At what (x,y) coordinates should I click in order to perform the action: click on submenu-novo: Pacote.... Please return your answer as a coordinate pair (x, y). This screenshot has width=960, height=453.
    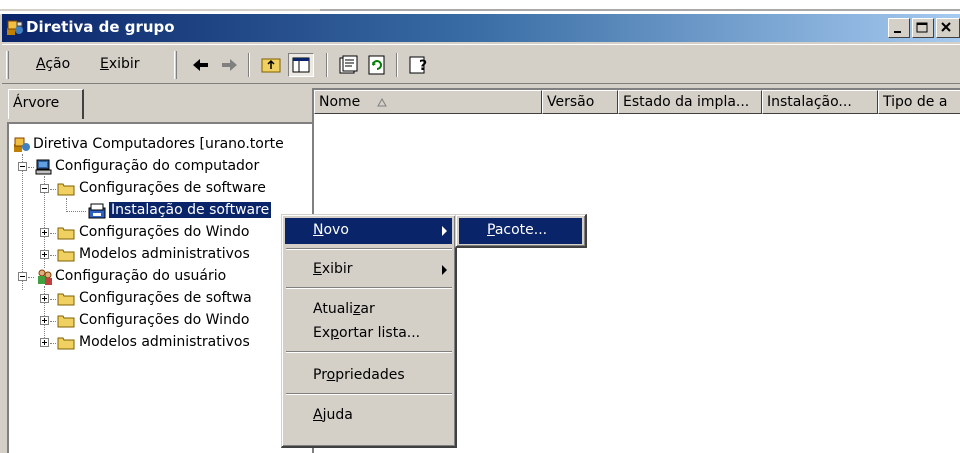
    Looking at the image, I should click on (521, 231).